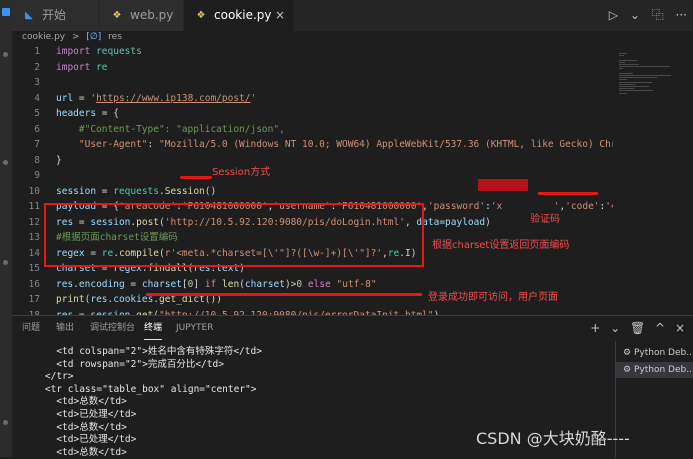  Describe the element at coordinates (644, 15) in the screenshot. I see `editor-actions: ▷ ⌄ ⿻ ···` at that location.